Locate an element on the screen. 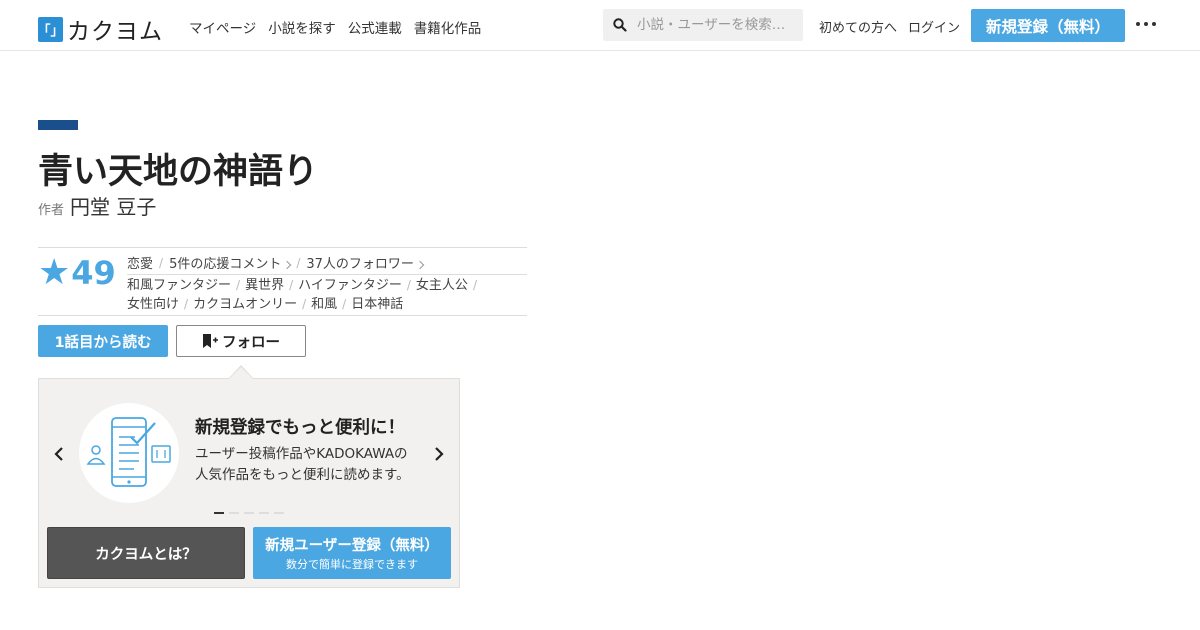 The height and width of the screenshot is (630, 1200). login-link: ログイン is located at coordinates (934, 26).